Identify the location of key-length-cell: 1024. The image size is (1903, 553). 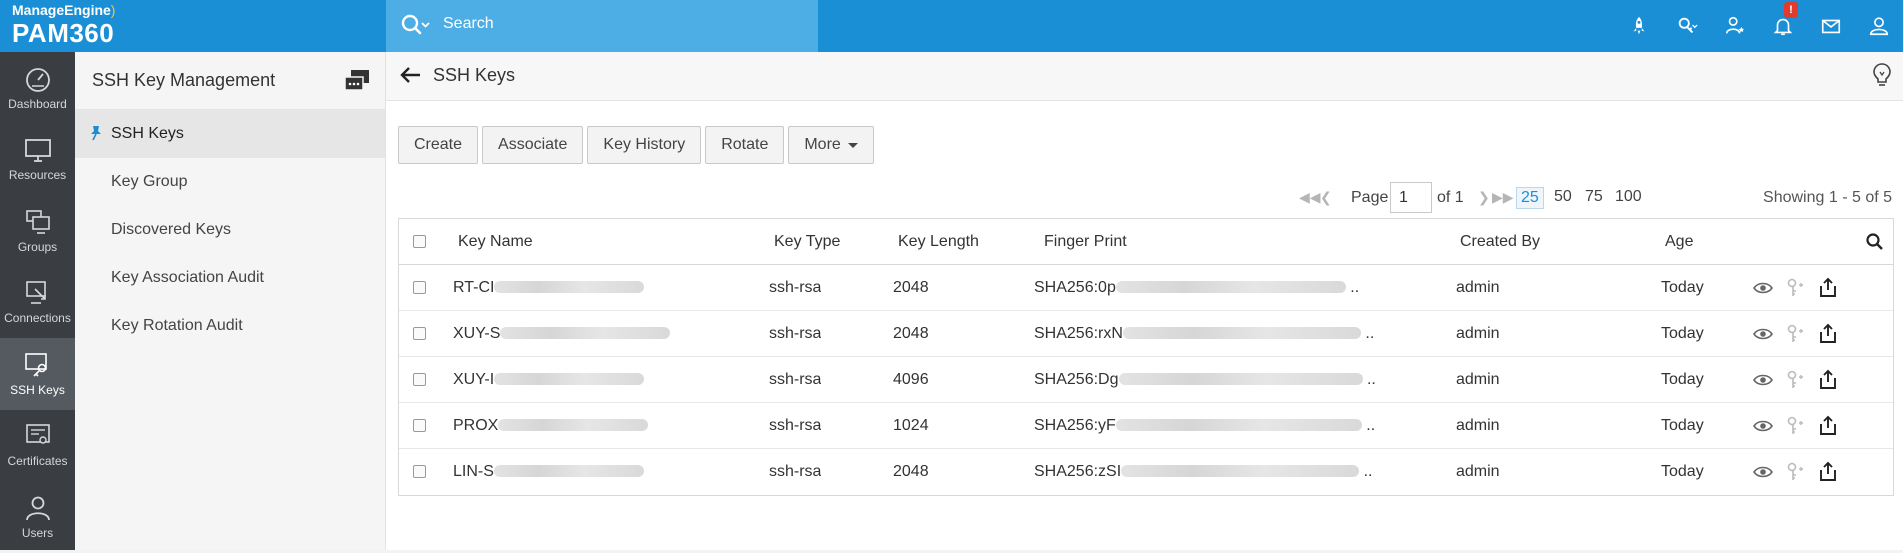
(911, 425).